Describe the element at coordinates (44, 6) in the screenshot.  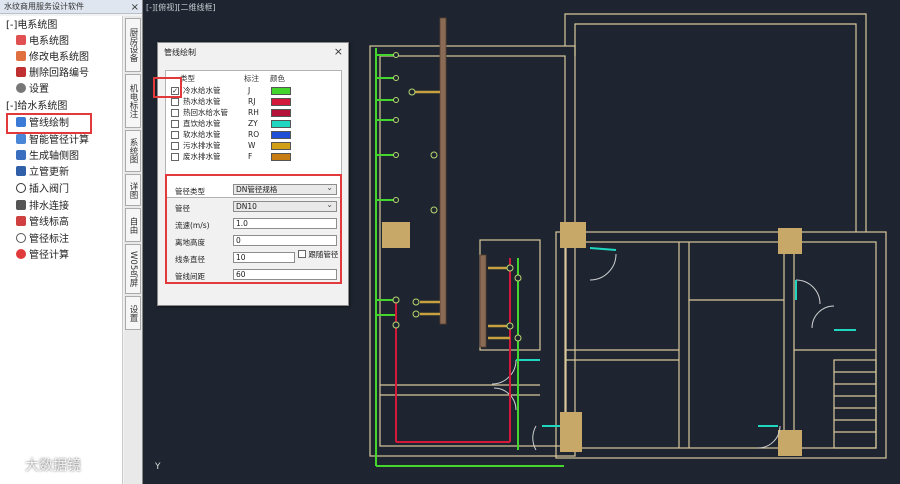
I see `panel-title-text: 水纹商用服务设计软件` at that location.